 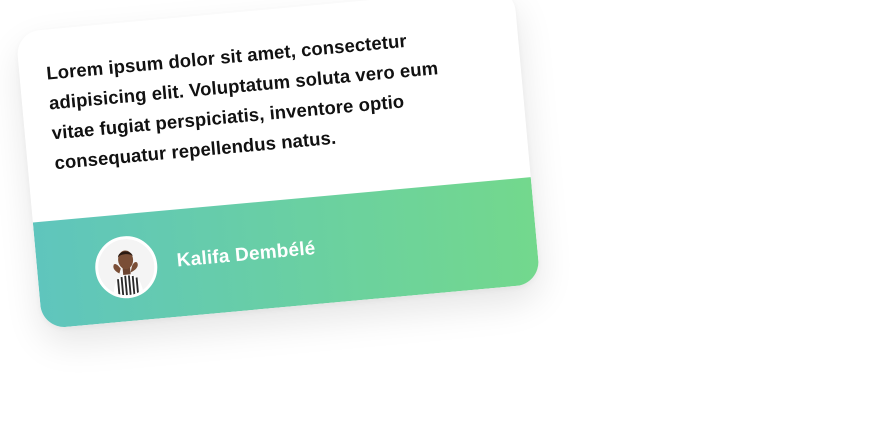 I want to click on person-portrait-icon, so click(x=126, y=267).